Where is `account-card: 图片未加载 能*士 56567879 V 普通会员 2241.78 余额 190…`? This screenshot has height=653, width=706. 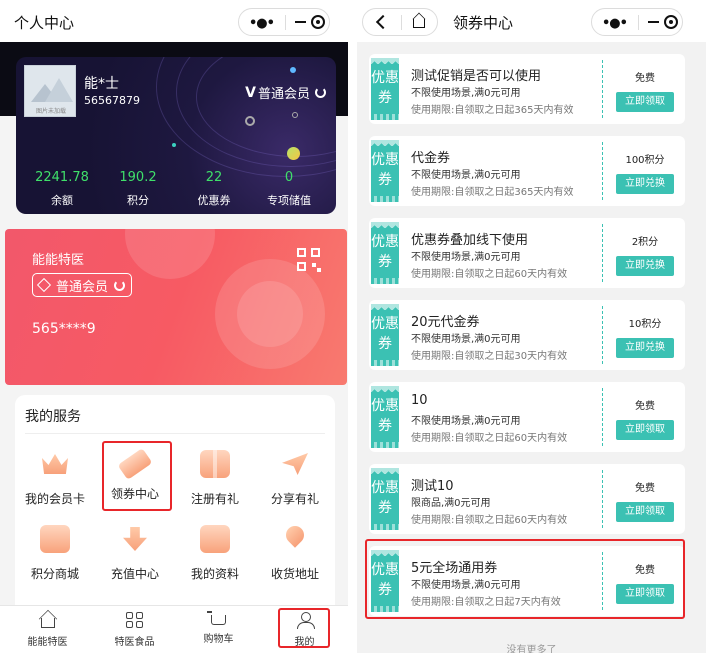 account-card: 图片未加载 能*士 56567879 V 普通会员 2241.78 余额 190… is located at coordinates (176, 135).